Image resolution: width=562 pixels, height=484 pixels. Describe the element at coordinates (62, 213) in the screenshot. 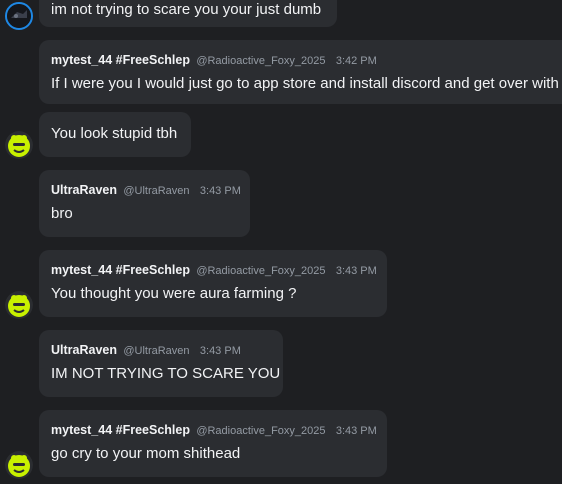

I see `message-text: bro` at that location.